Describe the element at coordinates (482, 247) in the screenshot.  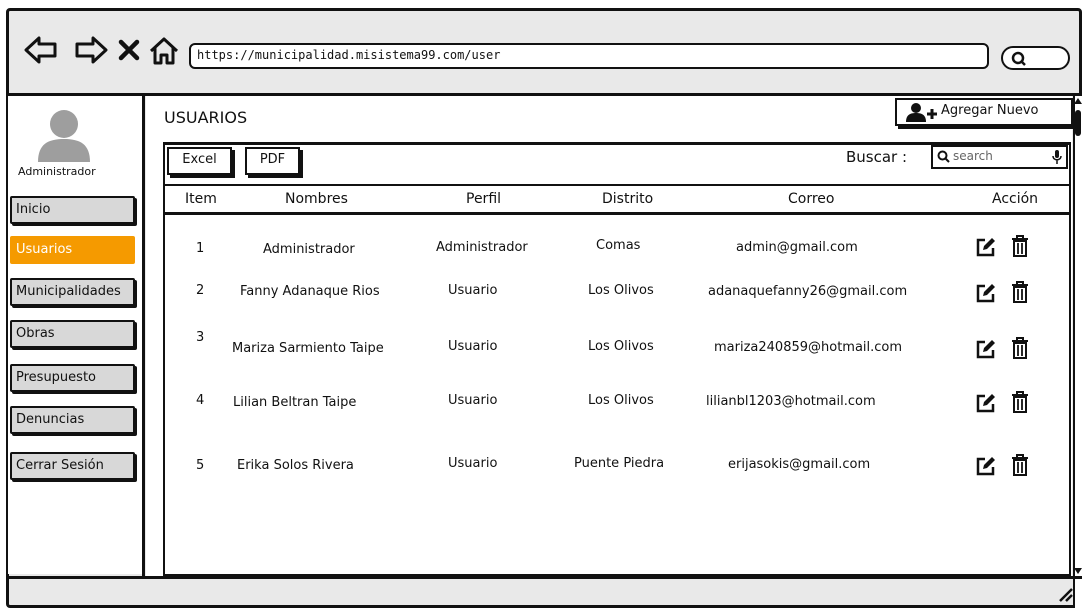
I see `table-row-perfil: Administrador` at that location.